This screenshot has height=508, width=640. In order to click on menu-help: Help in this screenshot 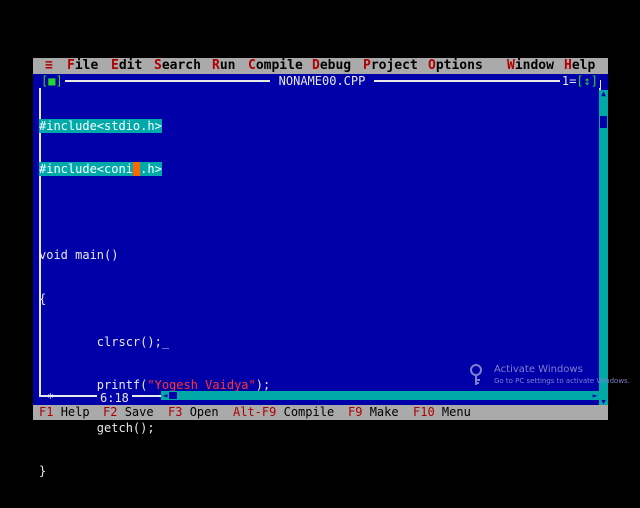, I will do `click(579, 66)`.